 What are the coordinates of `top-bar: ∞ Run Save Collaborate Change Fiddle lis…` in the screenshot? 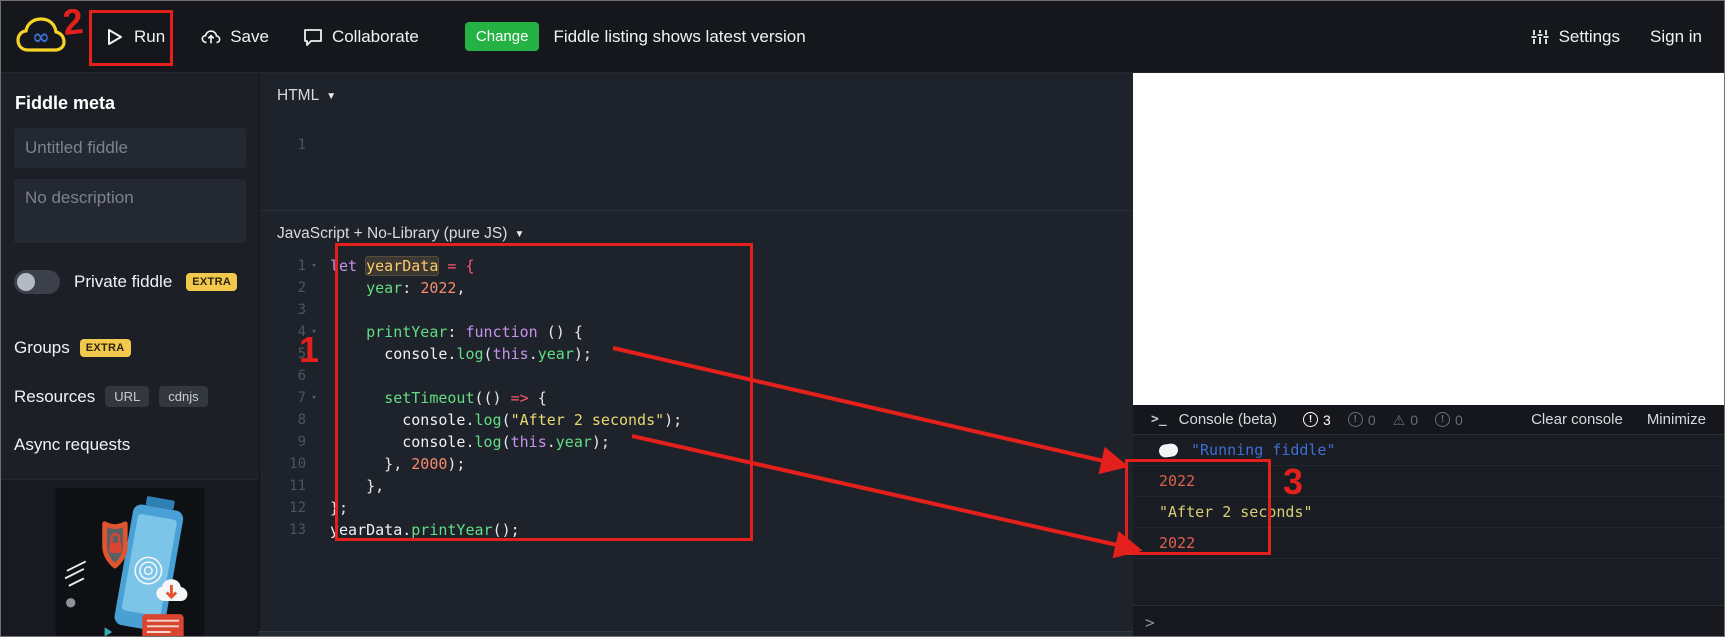 It's located at (862, 37).